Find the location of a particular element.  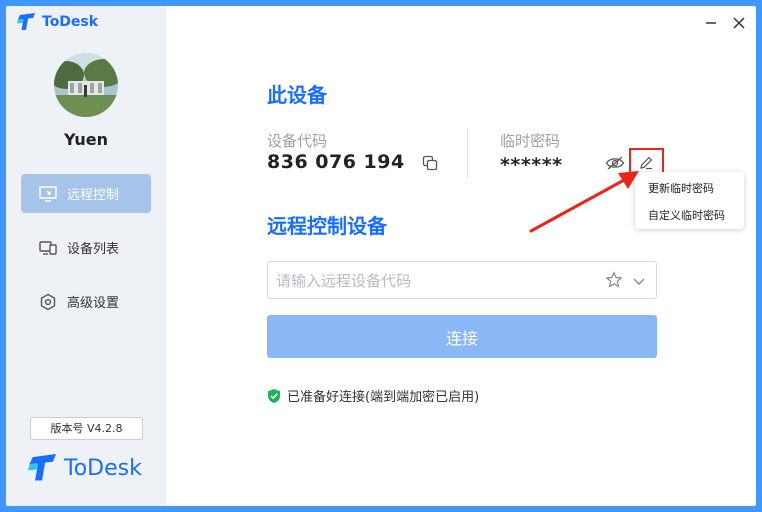

brand-name: ToDesk is located at coordinates (103, 468).